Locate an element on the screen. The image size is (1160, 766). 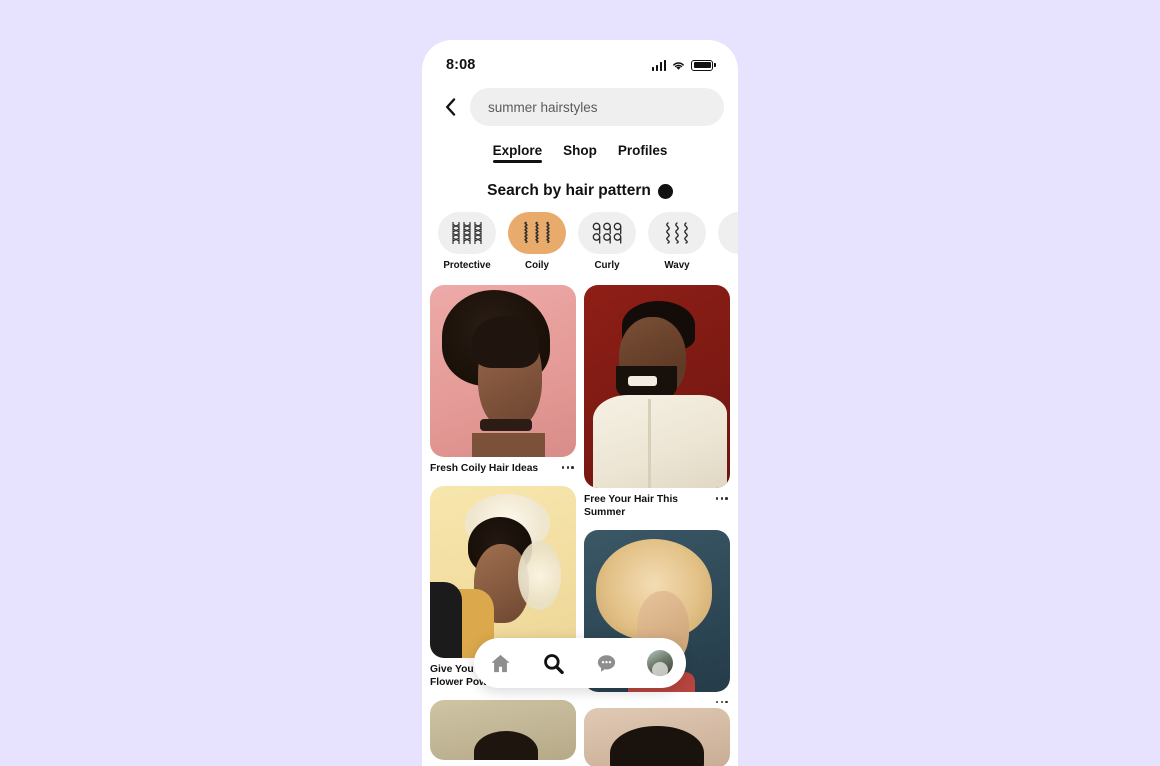
status-bar: 8:08 is located at coordinates (580, 61).